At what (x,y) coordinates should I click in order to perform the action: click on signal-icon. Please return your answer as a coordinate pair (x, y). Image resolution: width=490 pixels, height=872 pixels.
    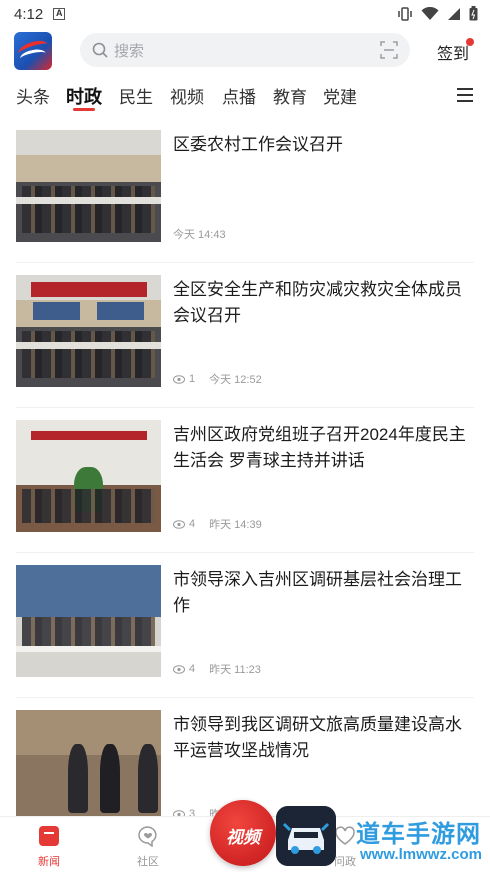
    Looking at the image, I should click on (454, 13).